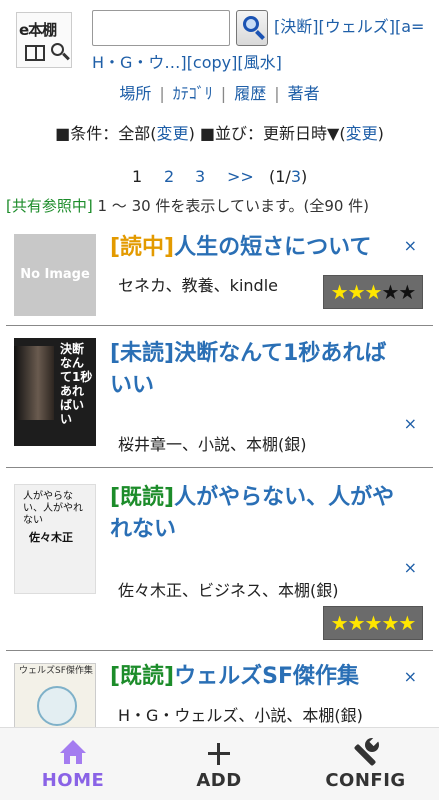 The image size is (439, 800). I want to click on tab-home: HOME, so click(73, 764).